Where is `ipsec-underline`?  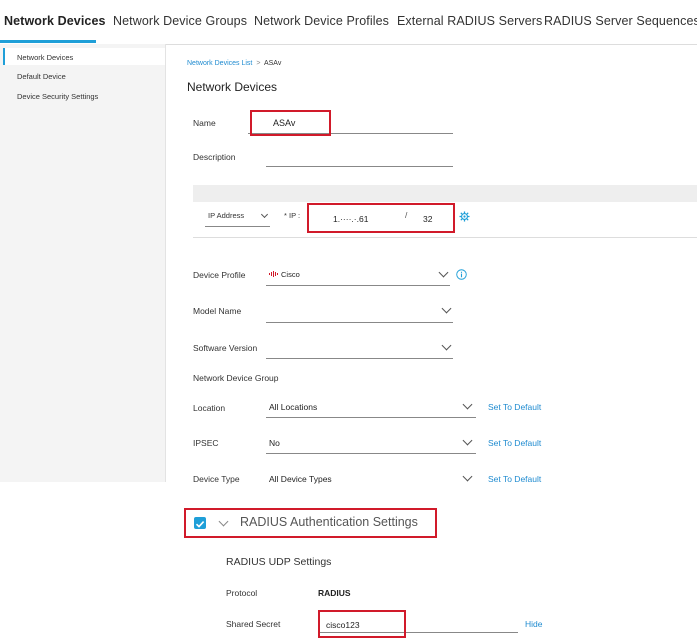
ipsec-underline is located at coordinates (371, 453).